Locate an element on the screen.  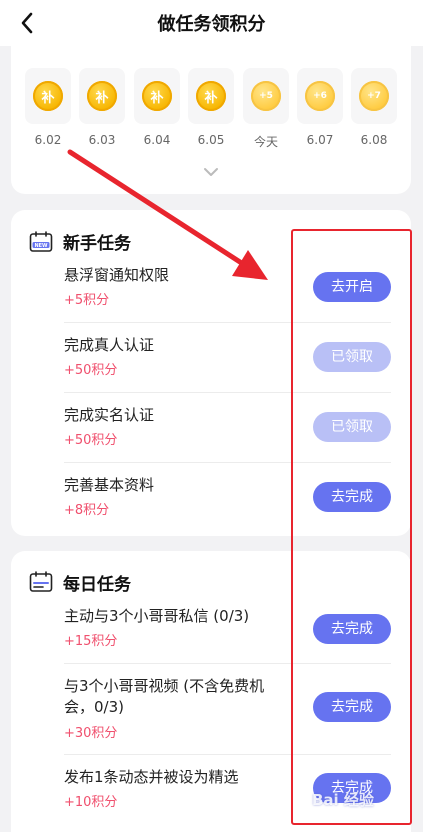
checkin-day: 补 6.05 is located at coordinates (211, 107).